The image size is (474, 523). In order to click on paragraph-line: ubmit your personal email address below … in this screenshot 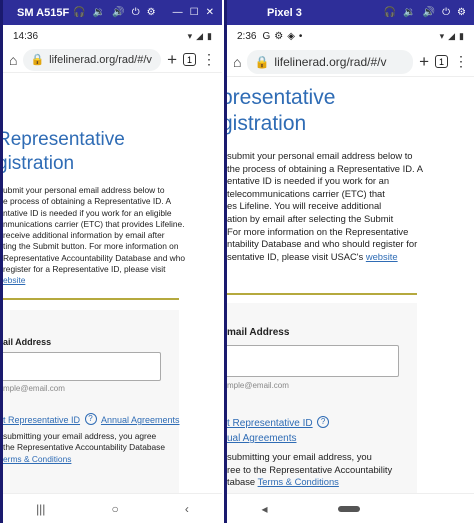, I will do `click(84, 190)`.